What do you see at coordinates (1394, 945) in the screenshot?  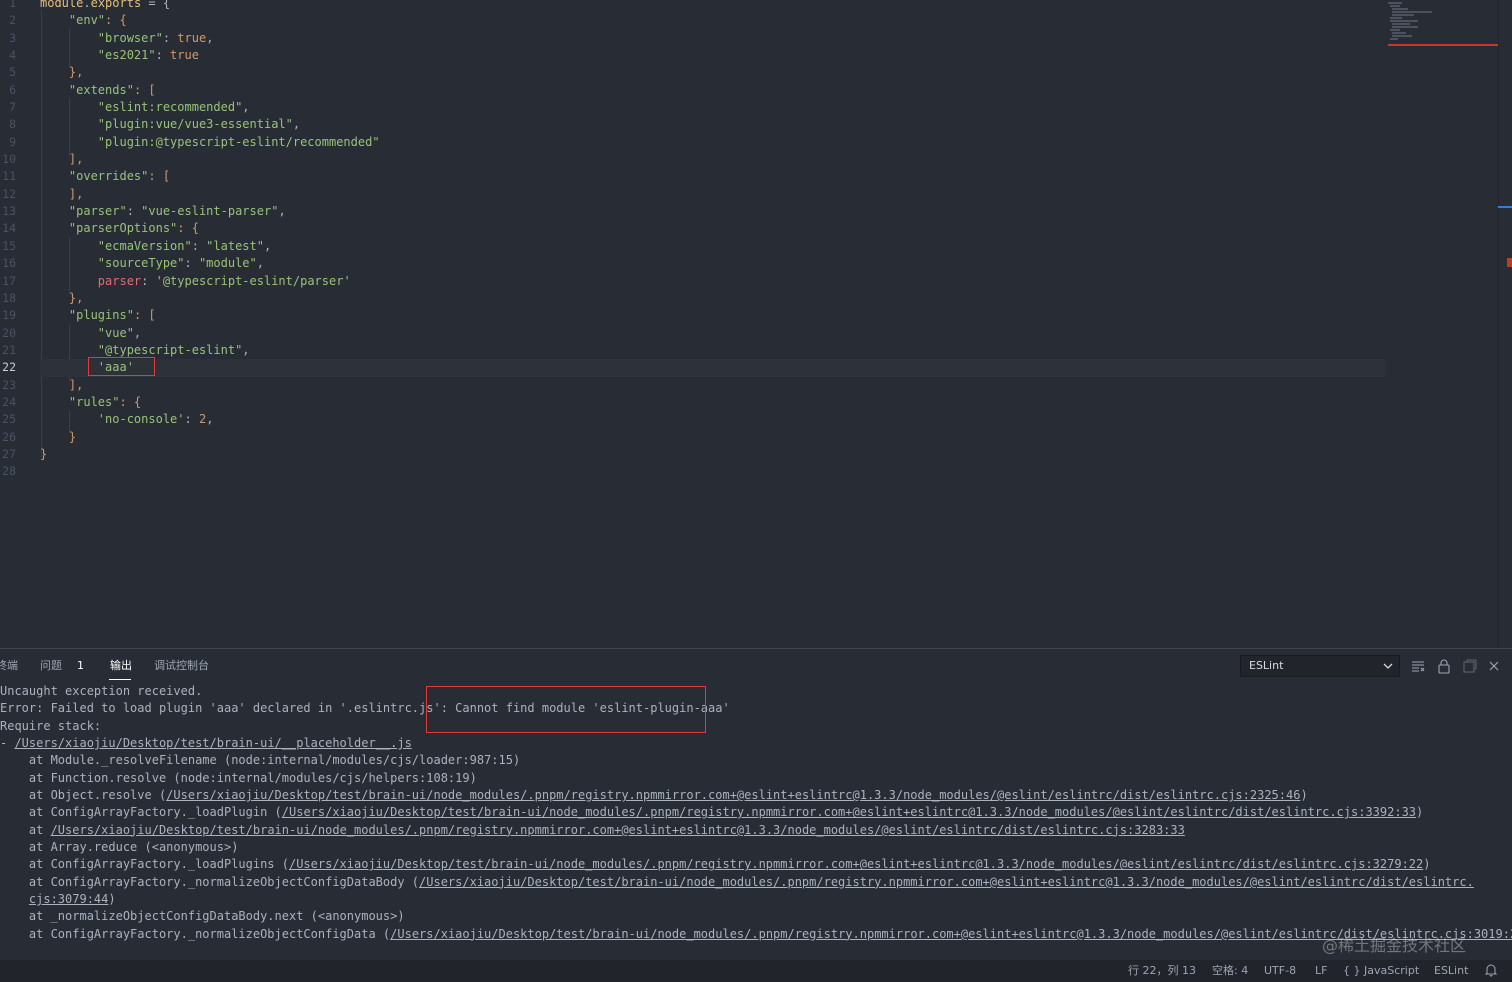 I see `watermark: @稀土掘金技术社区` at bounding box center [1394, 945].